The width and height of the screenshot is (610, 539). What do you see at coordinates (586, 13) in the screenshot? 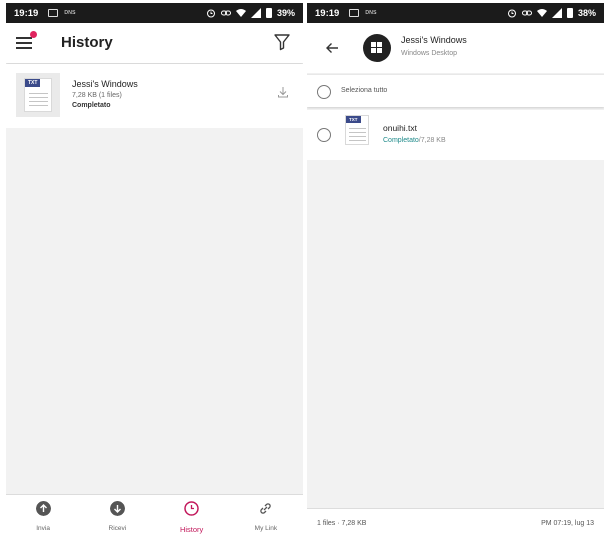
I see `battery-level: 38%` at bounding box center [586, 13].